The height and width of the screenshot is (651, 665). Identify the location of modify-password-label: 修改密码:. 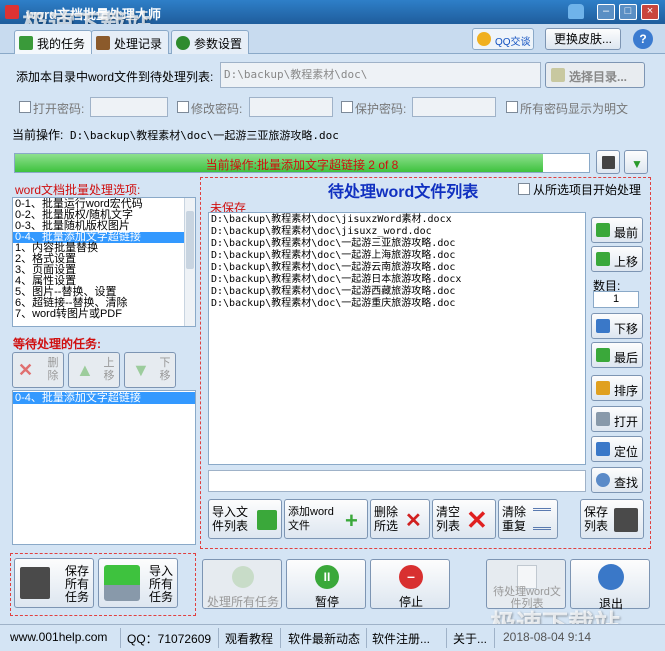
(217, 109).